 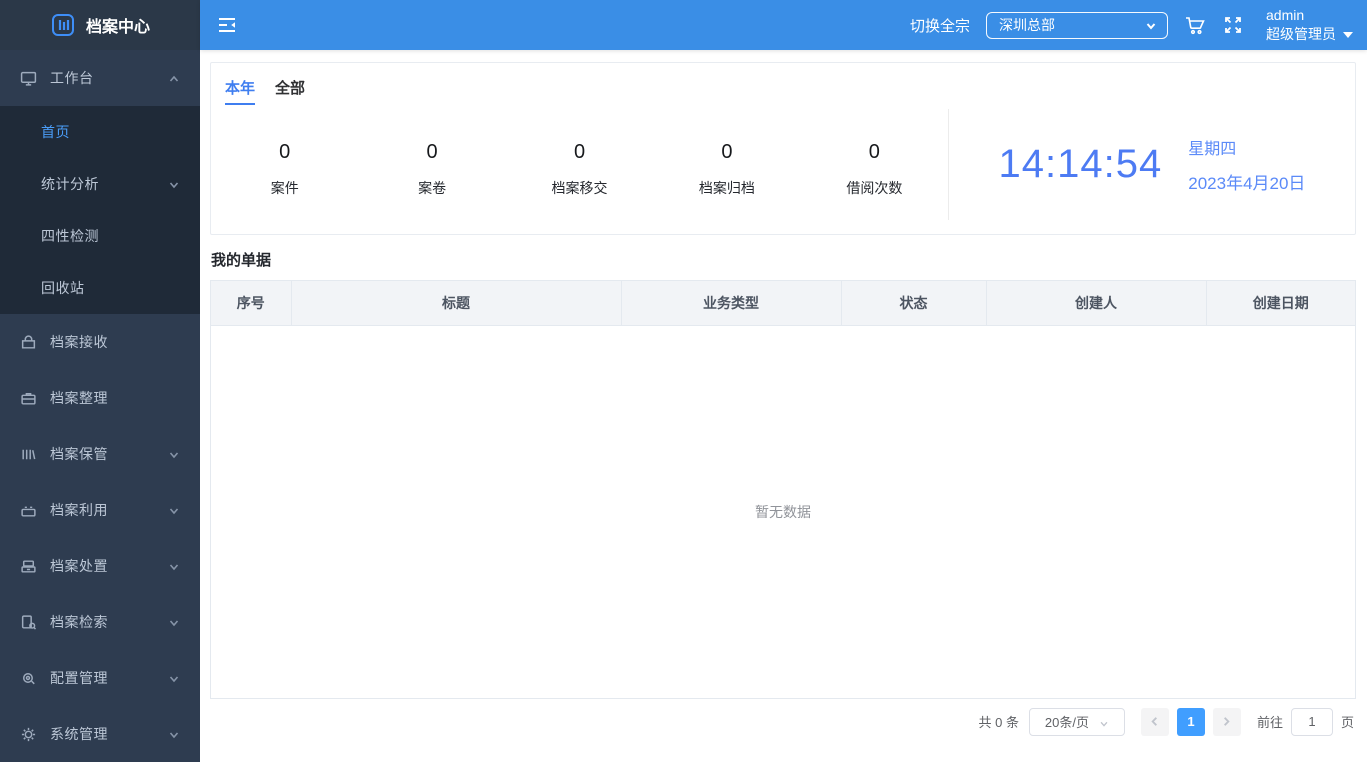 I want to click on column-header-create-date: 创建日期, so click(x=1280, y=303).